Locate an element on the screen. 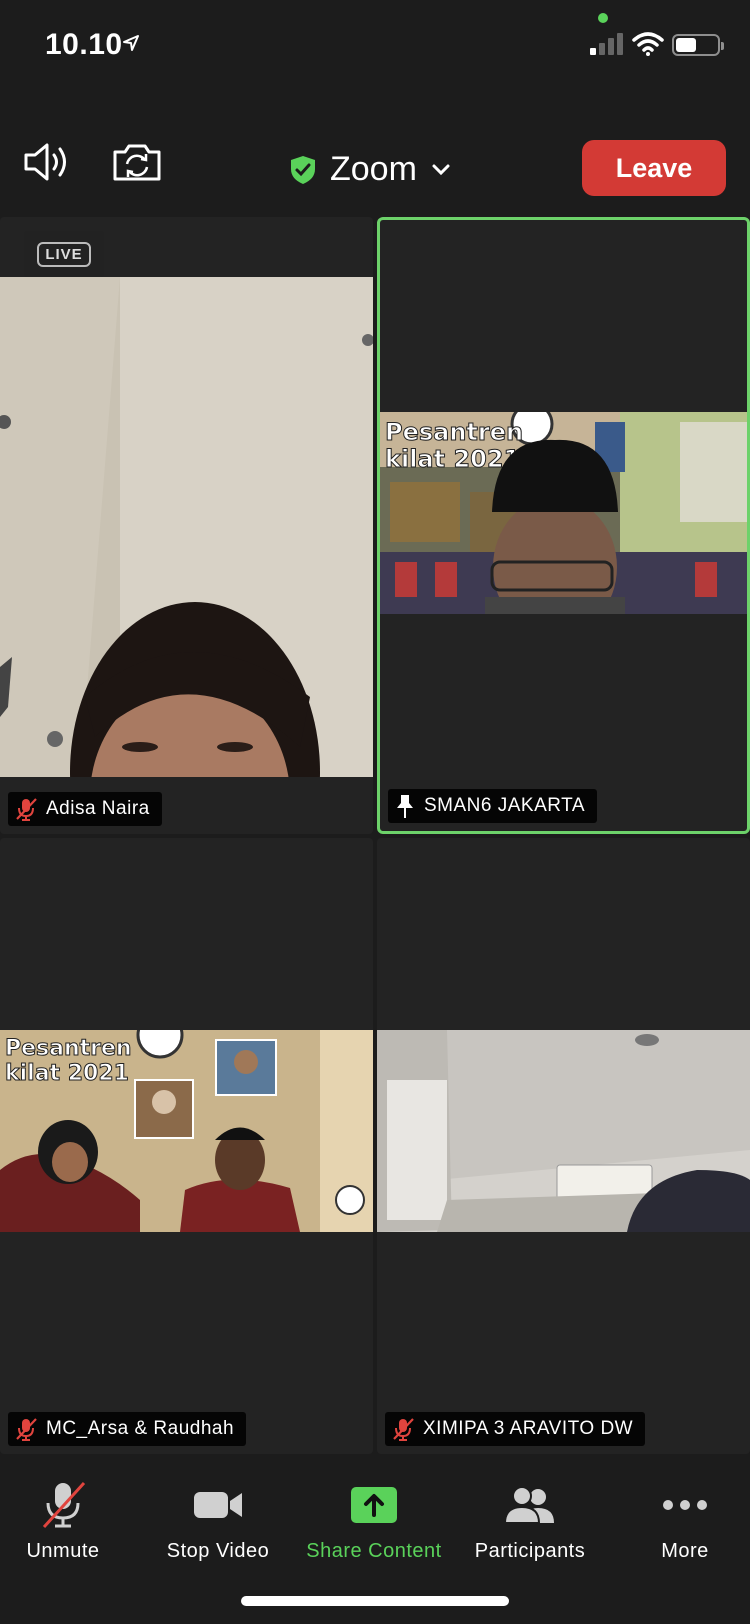  participants-button: Participants is located at coordinates (530, 1521).